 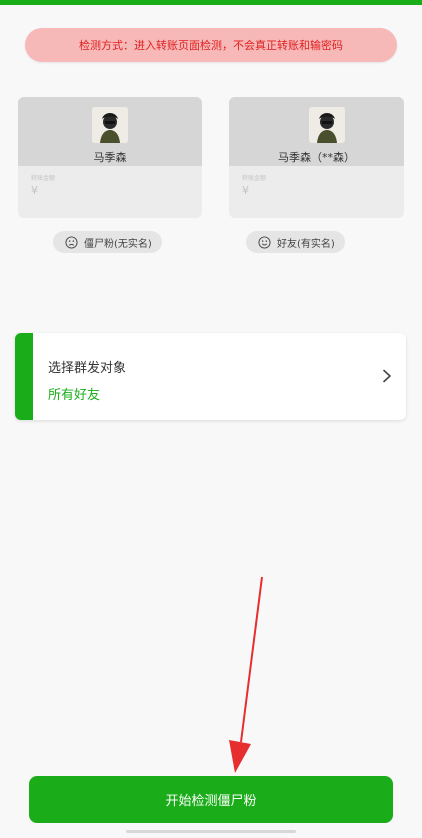 I want to click on start-button-label: 开始检测僵尸粉, so click(x=211, y=800).